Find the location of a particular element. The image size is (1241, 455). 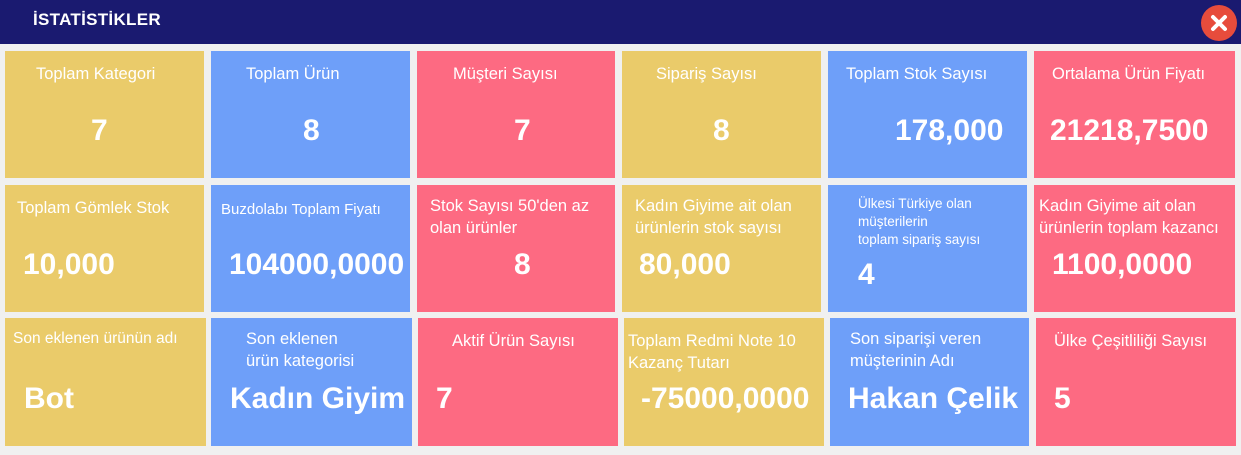

stat-tile-last-added-product: Son eklenen ürünün adı Bot is located at coordinates (105, 382).